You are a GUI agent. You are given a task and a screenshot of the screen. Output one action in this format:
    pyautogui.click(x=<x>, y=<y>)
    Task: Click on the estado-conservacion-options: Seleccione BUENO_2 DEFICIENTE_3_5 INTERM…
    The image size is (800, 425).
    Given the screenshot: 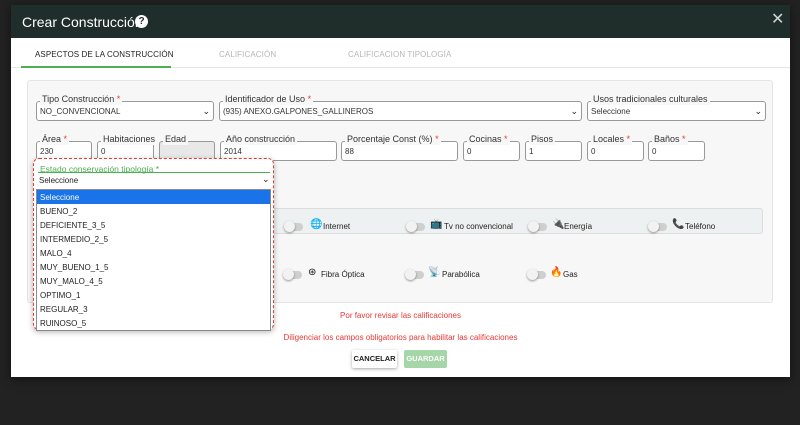 What is the action you would take?
    pyautogui.click(x=153, y=260)
    